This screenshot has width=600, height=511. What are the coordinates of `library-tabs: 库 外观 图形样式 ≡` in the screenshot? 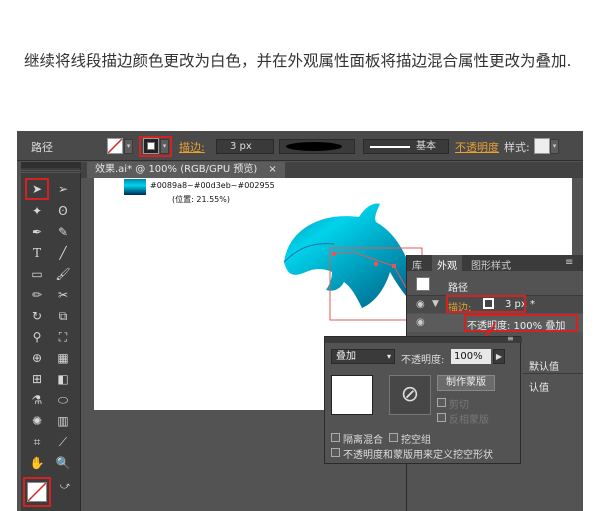 It's located at (495, 263).